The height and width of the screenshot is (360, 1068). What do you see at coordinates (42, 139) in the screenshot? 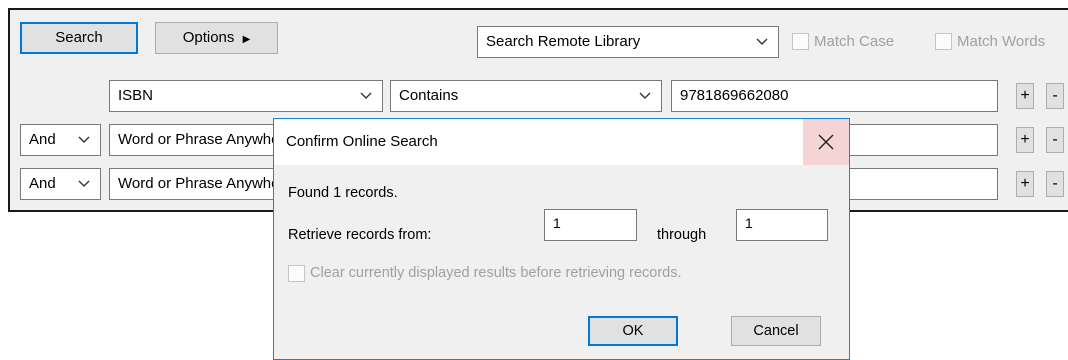
I see `connector-select-row2-value: And` at bounding box center [42, 139].